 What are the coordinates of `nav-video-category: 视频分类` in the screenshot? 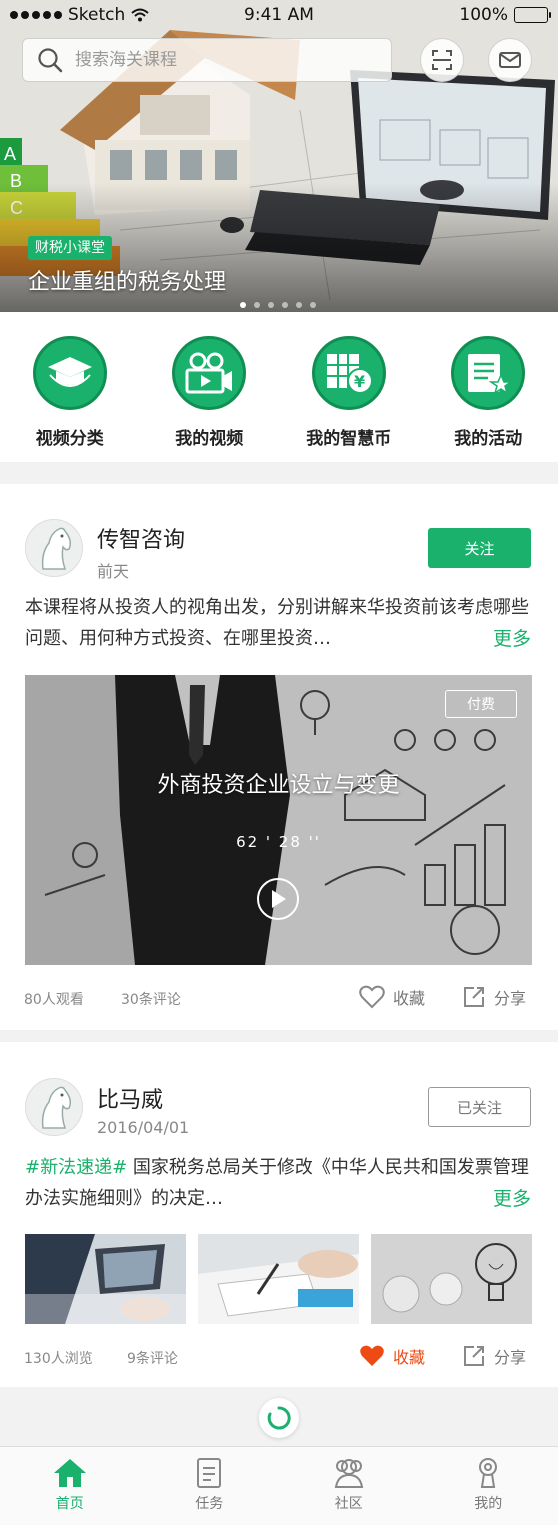 It's located at (70, 387).